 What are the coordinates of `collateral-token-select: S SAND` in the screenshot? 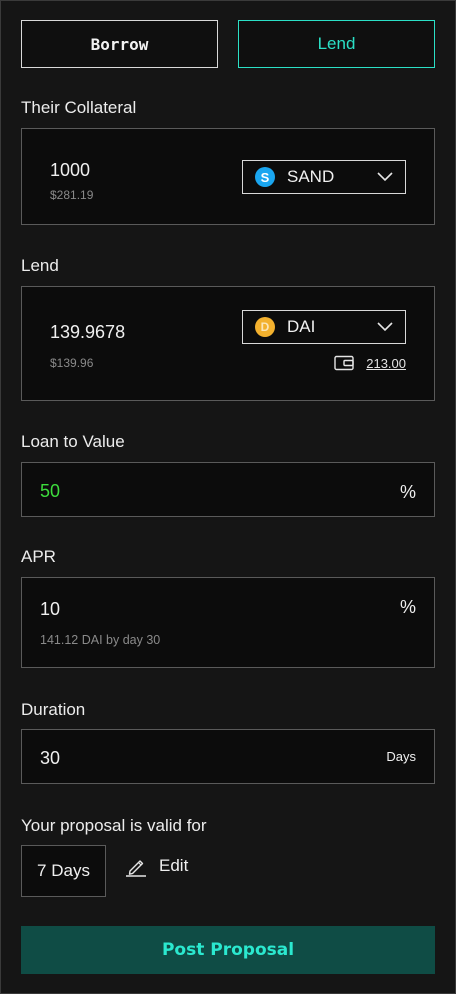 It's located at (324, 177).